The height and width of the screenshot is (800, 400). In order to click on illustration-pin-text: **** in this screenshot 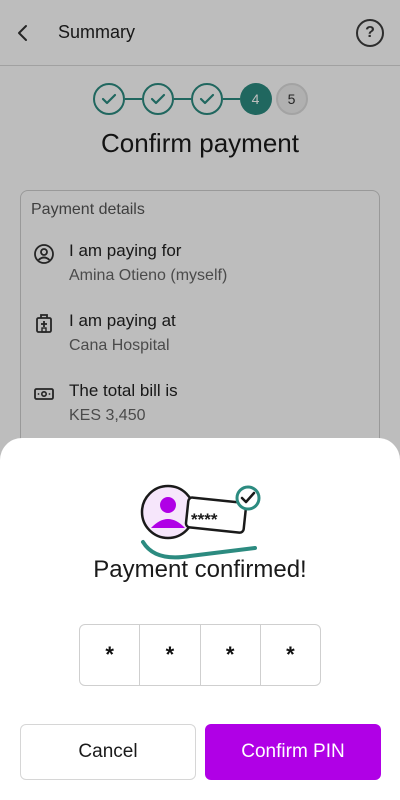, I will do `click(204, 519)`.